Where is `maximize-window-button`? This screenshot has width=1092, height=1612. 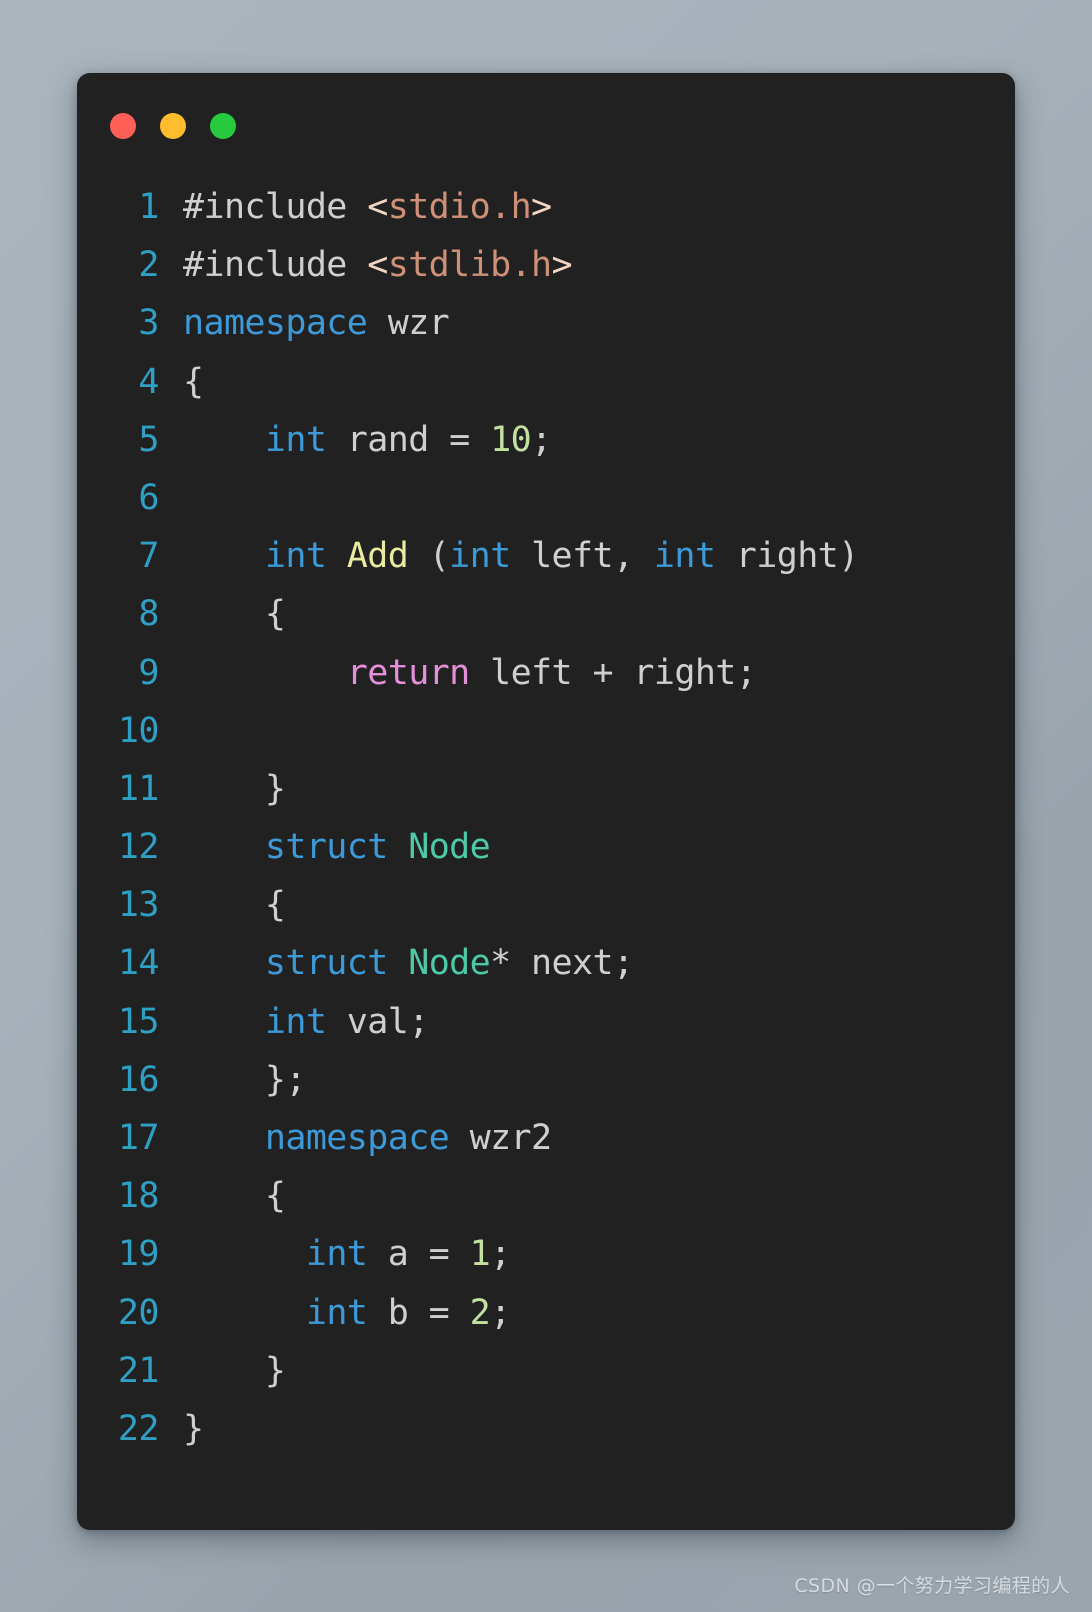
maximize-window-button is located at coordinates (223, 126).